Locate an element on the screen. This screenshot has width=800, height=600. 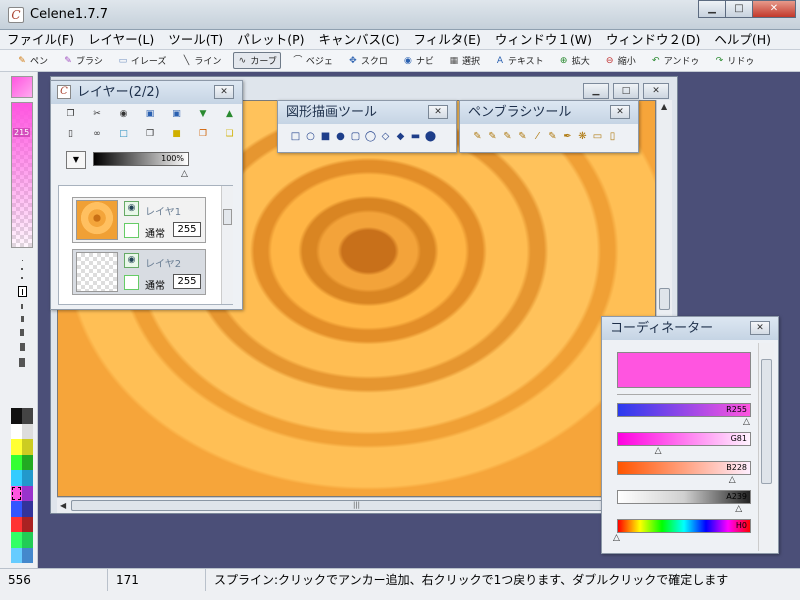
tool-text-button: A テキスト is located at coordinates (519, 60).